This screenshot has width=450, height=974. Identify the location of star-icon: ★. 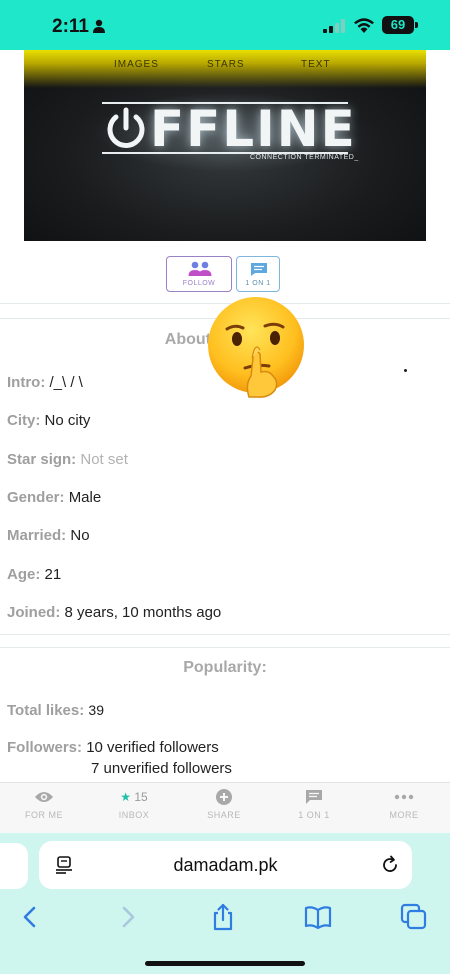
(126, 797).